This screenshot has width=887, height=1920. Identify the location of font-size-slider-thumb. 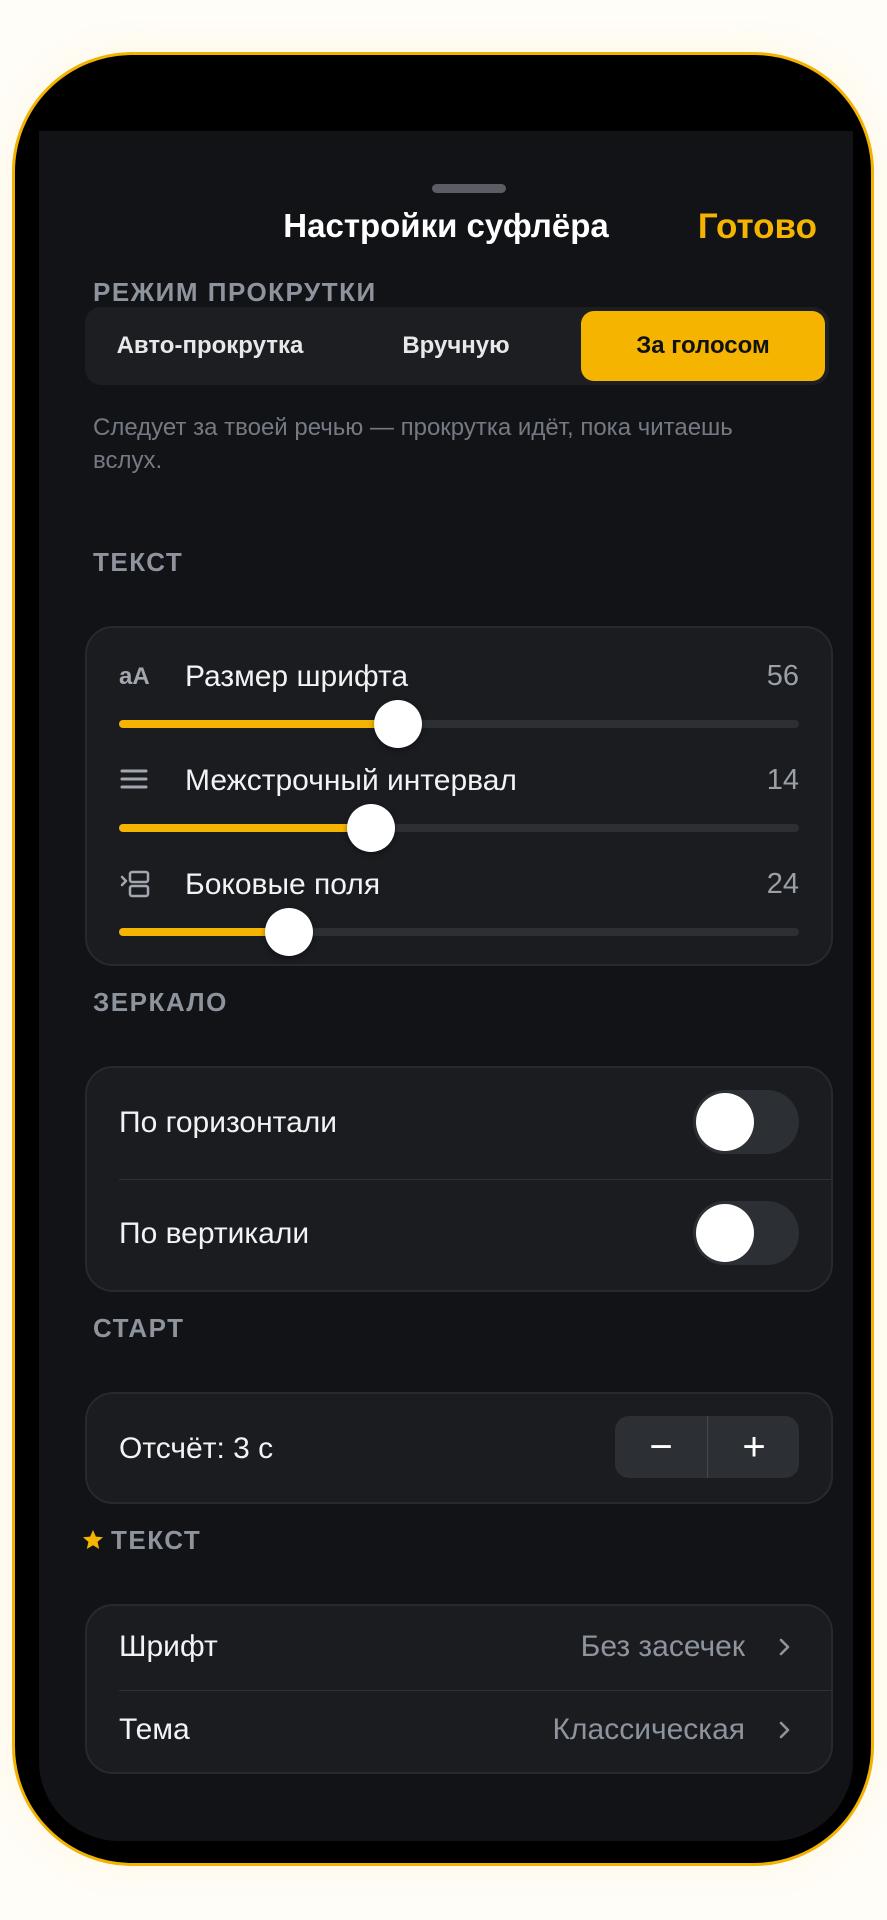
(397, 724).